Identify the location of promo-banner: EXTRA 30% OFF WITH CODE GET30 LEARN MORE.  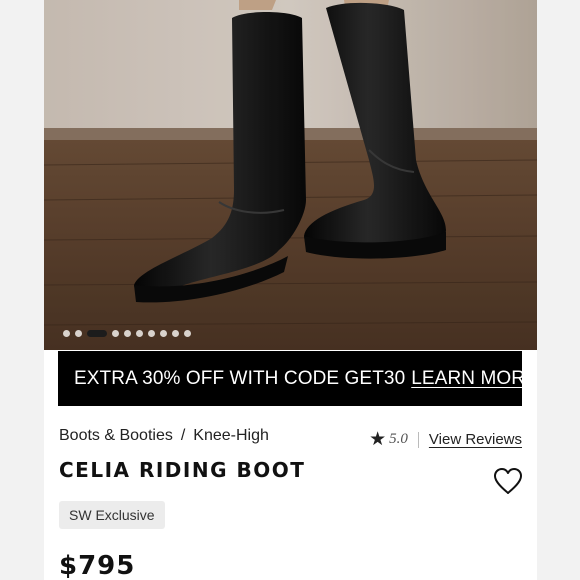
(297, 378).